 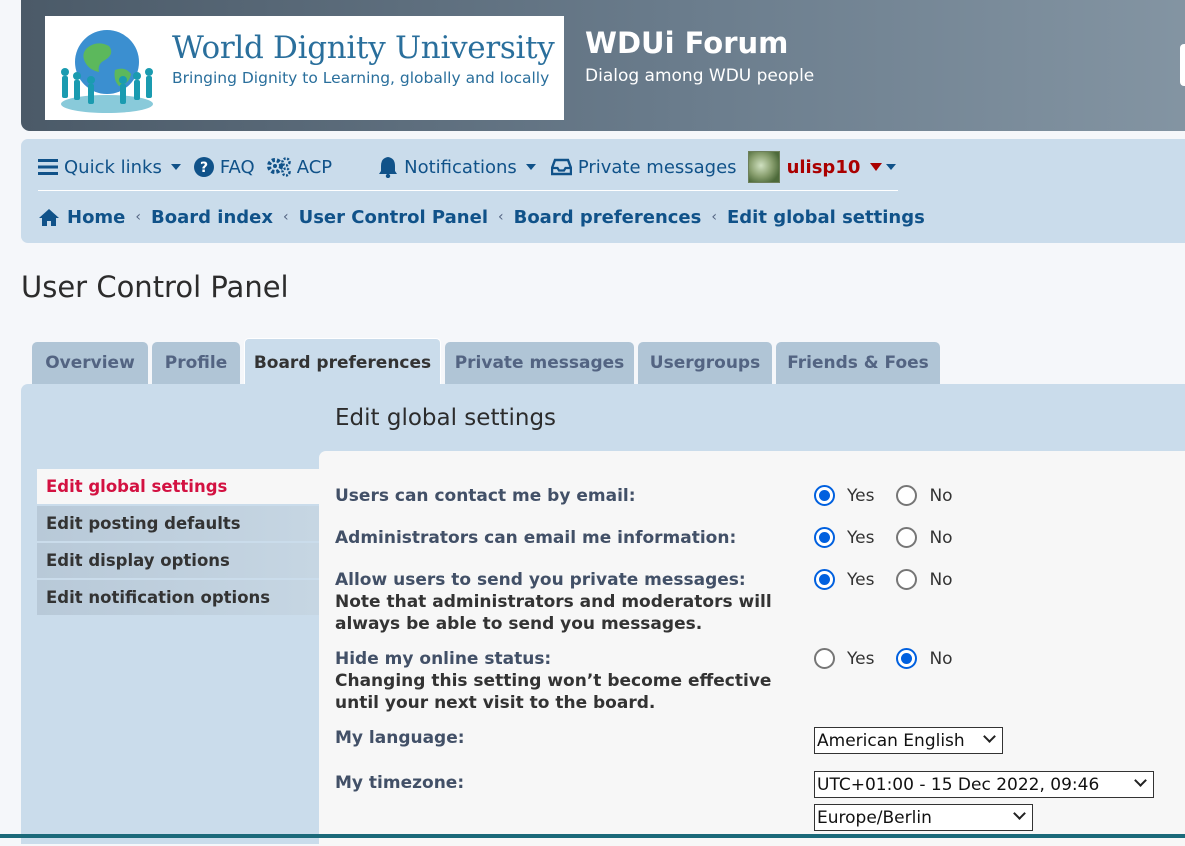 What do you see at coordinates (155, 287) in the screenshot?
I see `page-title: User Control Panel` at bounding box center [155, 287].